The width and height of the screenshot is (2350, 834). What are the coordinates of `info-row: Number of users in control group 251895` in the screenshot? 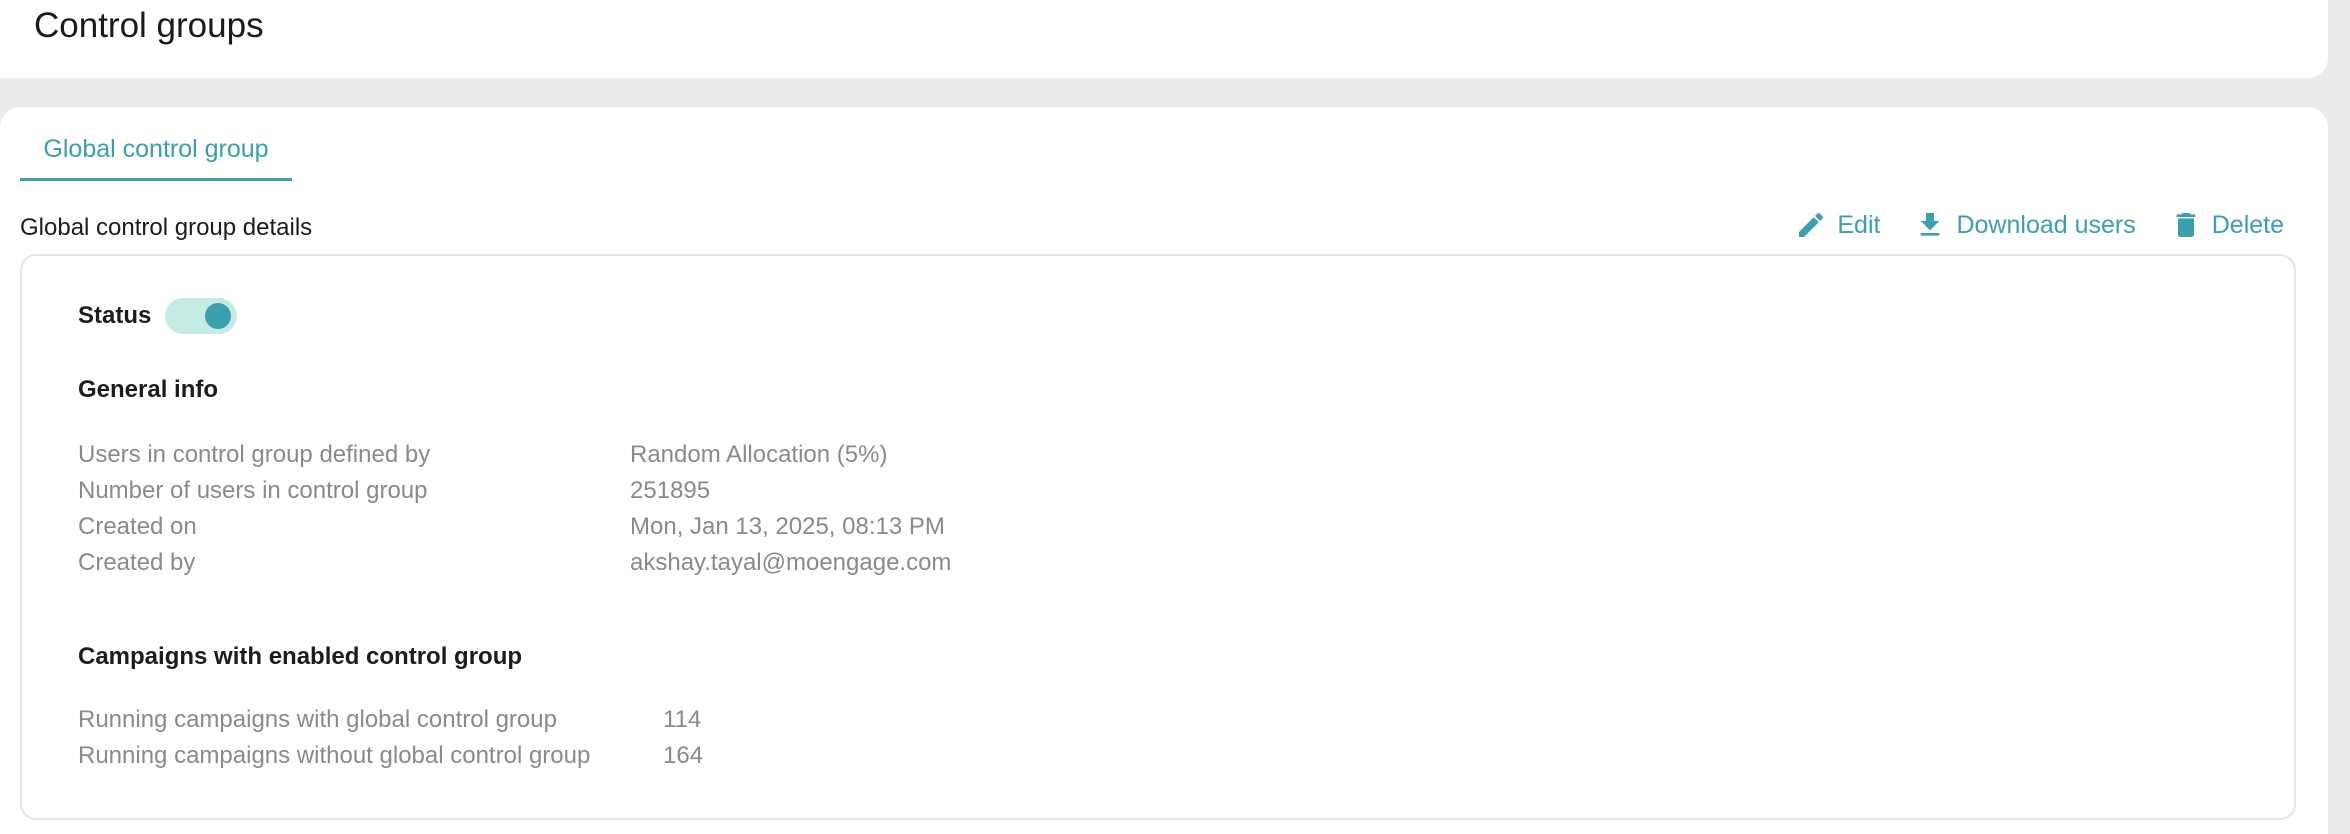 It's located at (514, 491).